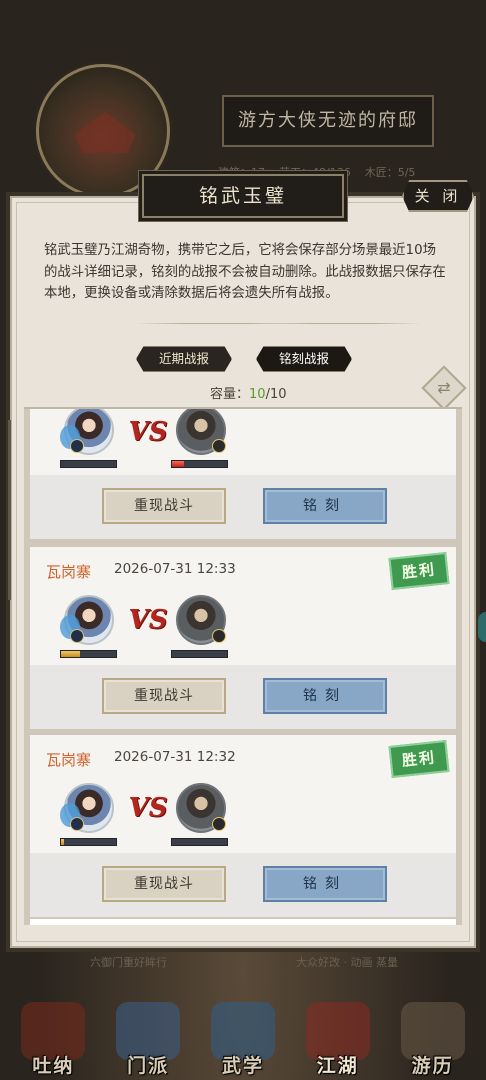 The height and width of the screenshot is (1080, 486). What do you see at coordinates (53, 1066) in the screenshot?
I see `nav-label: 吐纳` at bounding box center [53, 1066].